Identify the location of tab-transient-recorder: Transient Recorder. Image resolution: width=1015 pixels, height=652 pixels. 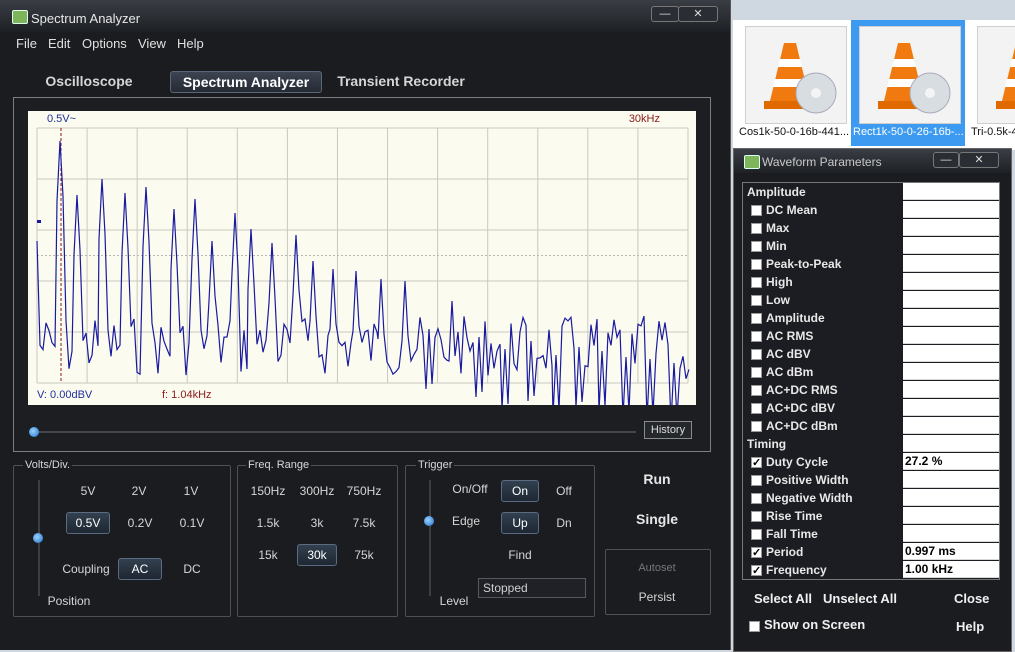
(401, 81).